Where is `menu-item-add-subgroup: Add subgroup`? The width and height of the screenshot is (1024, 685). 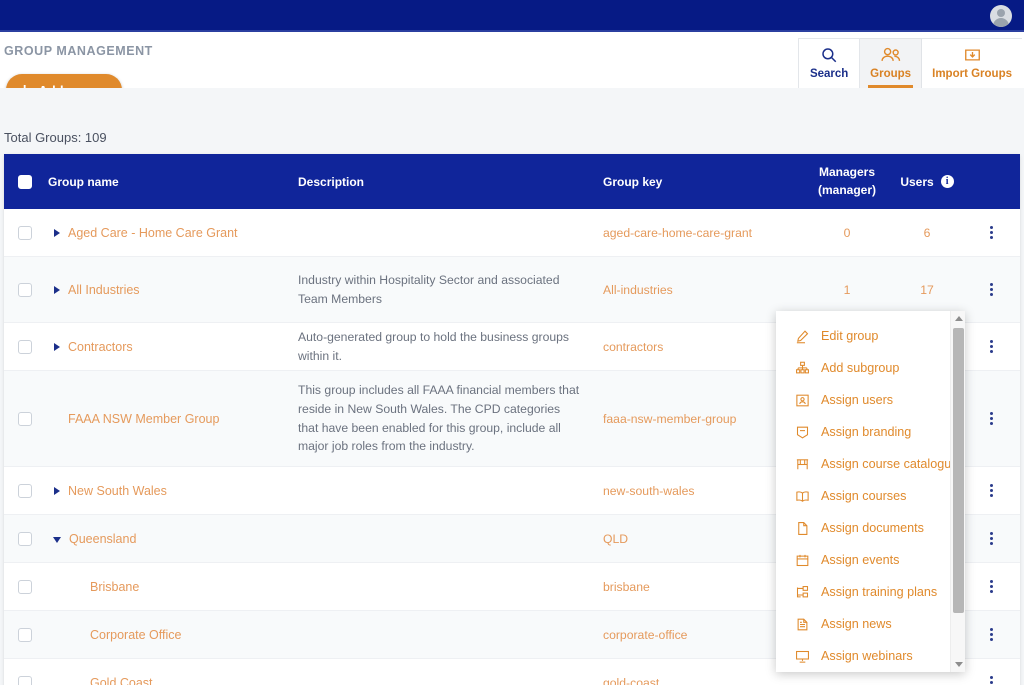 menu-item-add-subgroup: Add subgroup is located at coordinates (870, 368).